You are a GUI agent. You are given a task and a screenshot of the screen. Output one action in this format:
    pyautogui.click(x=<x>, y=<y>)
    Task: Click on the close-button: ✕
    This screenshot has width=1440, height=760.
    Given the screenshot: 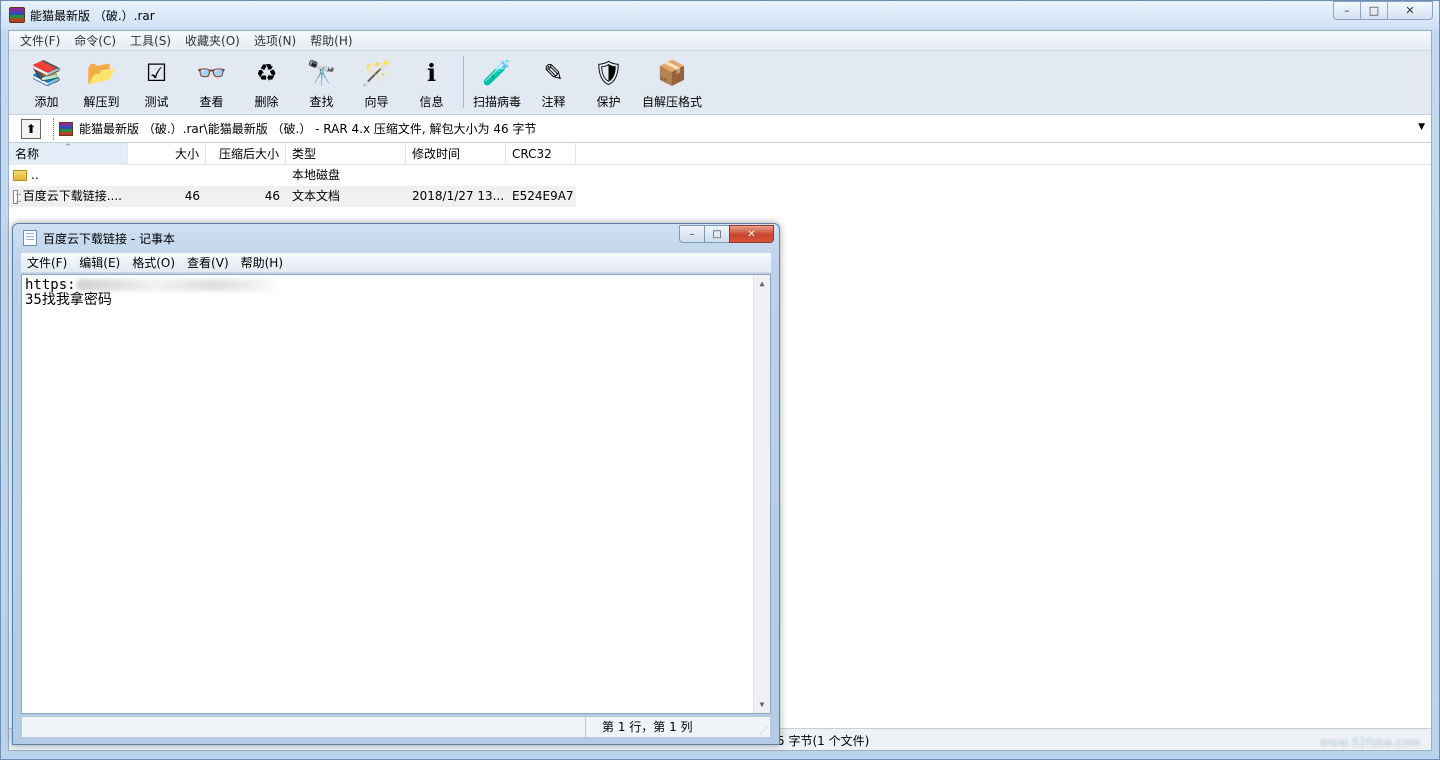 What is the action you would take?
    pyautogui.click(x=1410, y=10)
    